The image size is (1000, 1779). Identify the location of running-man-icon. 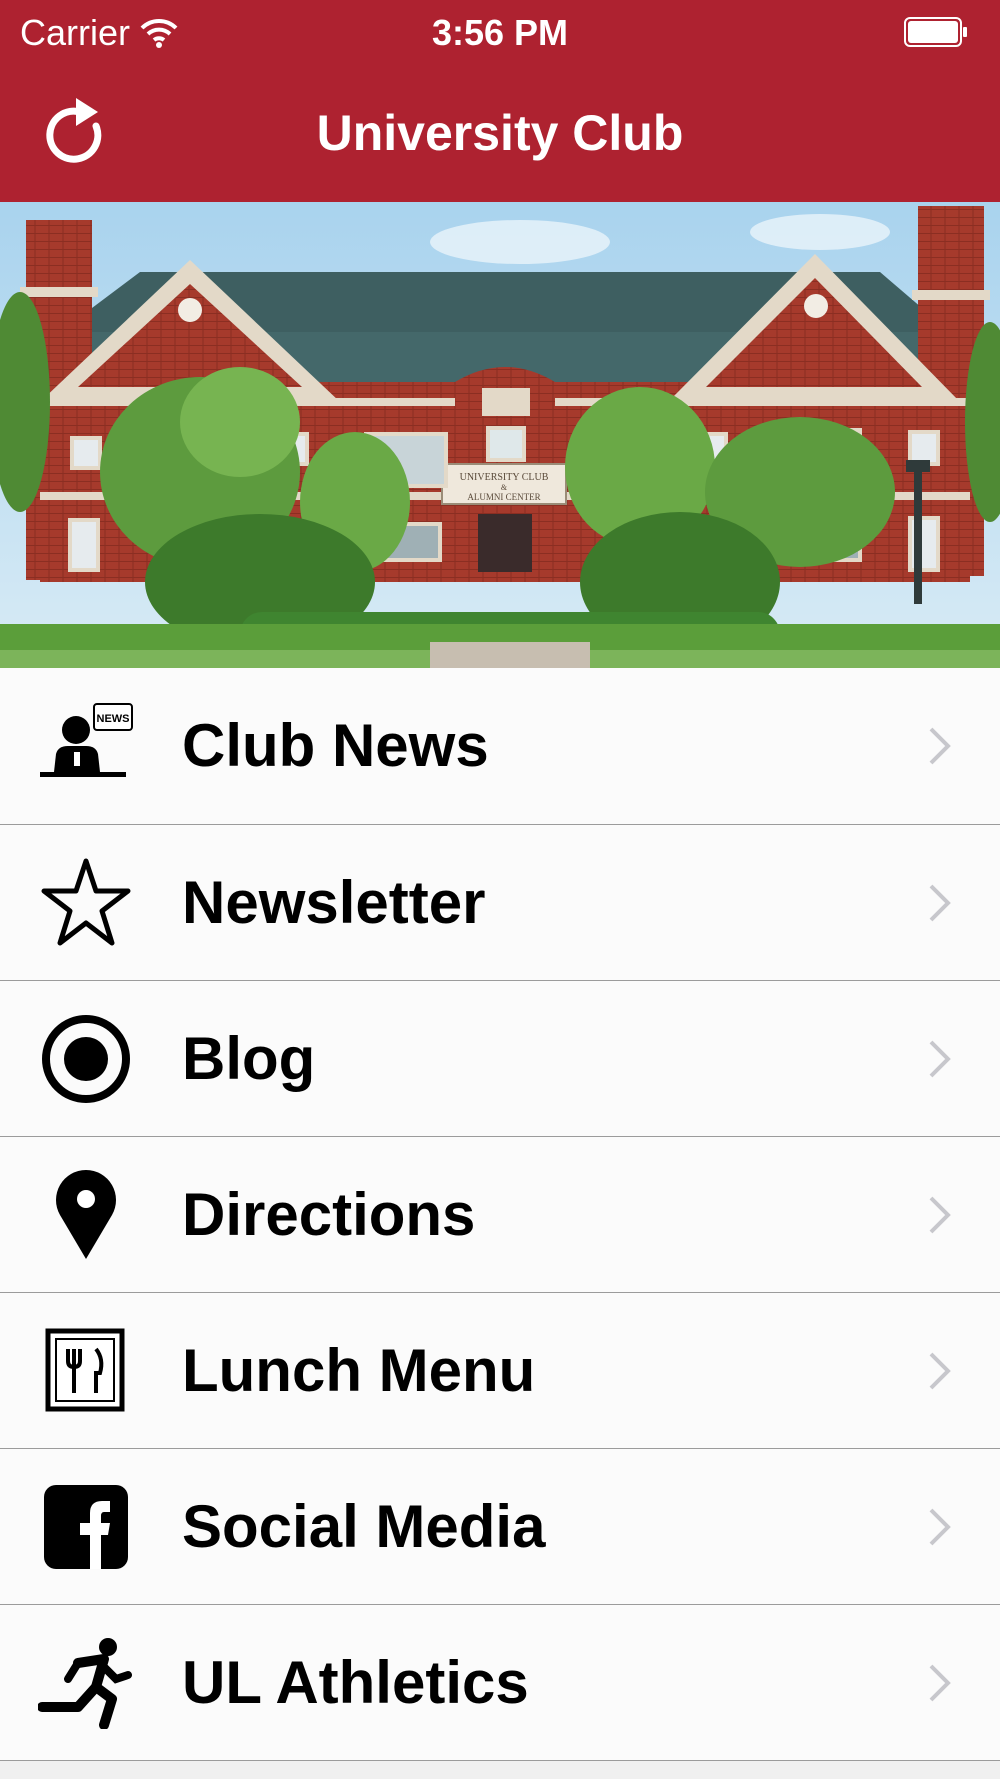
(85, 1683).